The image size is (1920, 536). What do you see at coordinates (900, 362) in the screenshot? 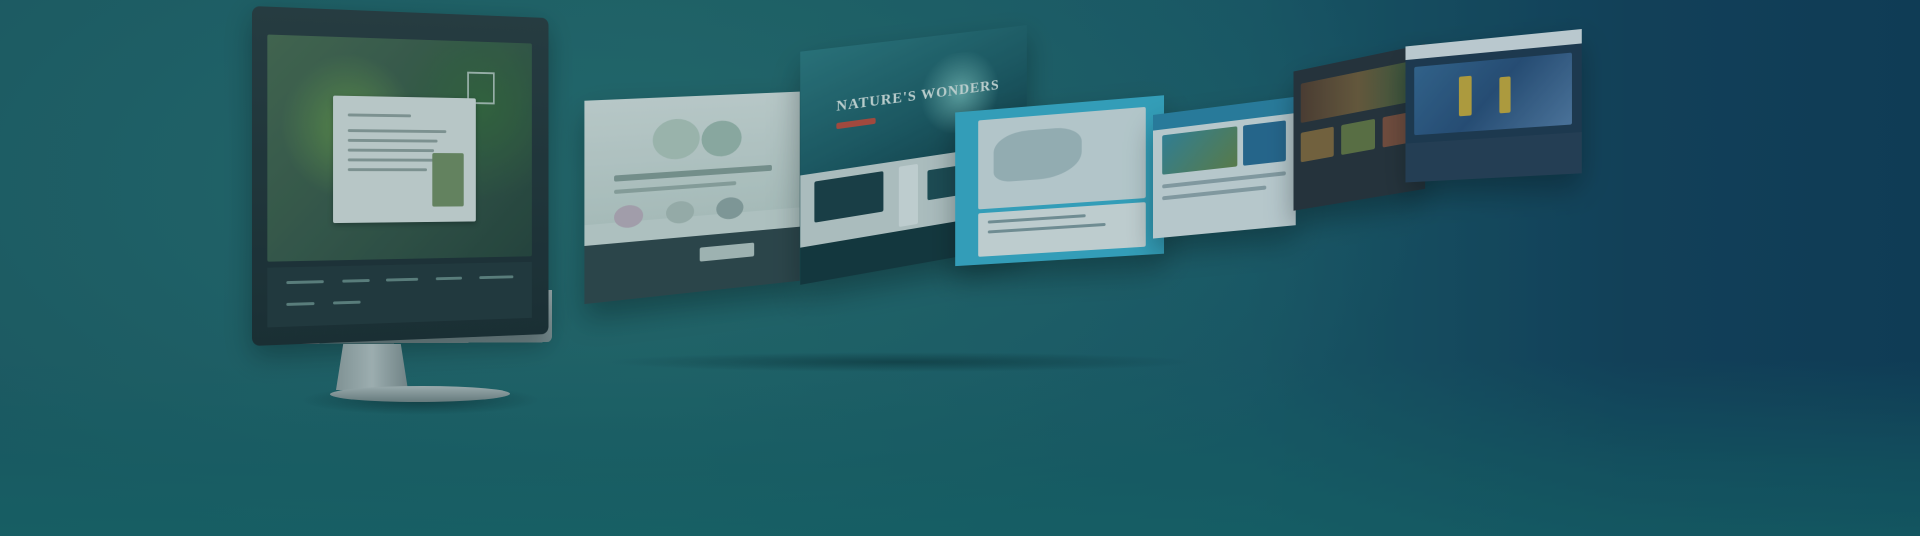
I see `pages-shadow` at bounding box center [900, 362].